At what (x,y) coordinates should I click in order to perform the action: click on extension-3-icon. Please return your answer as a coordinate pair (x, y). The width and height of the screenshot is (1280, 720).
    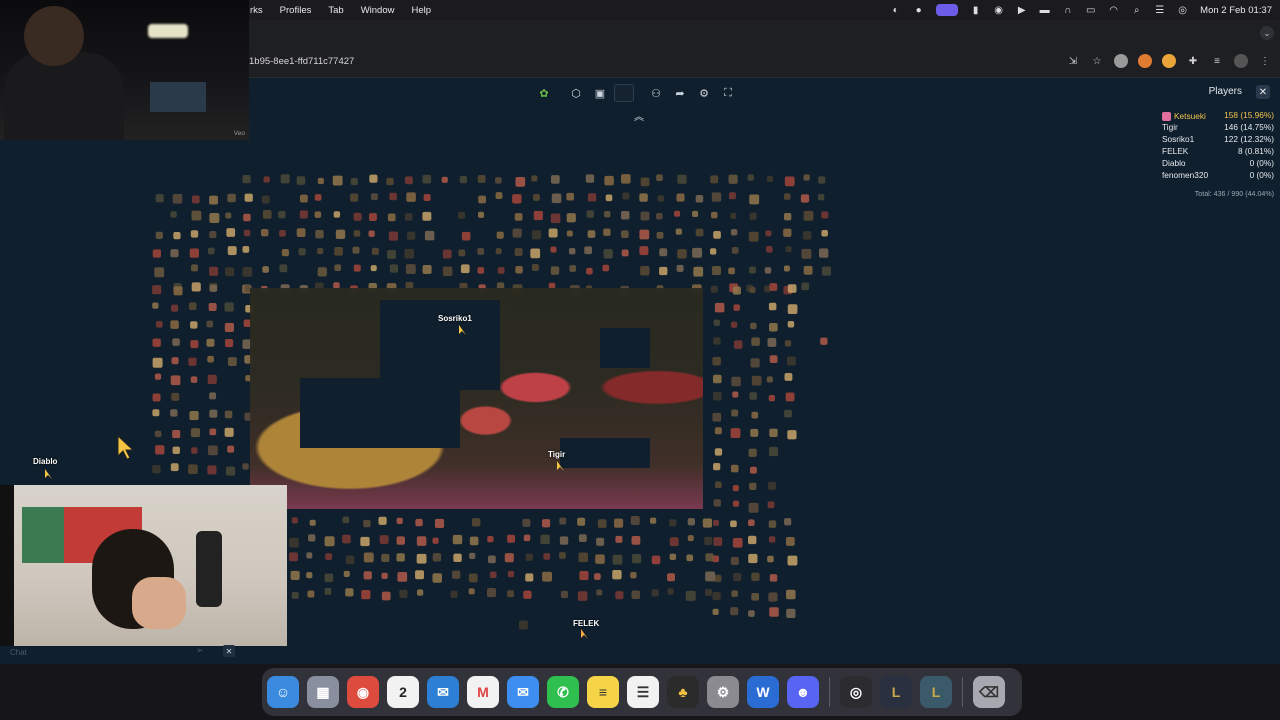
    Looking at the image, I should click on (1169, 61).